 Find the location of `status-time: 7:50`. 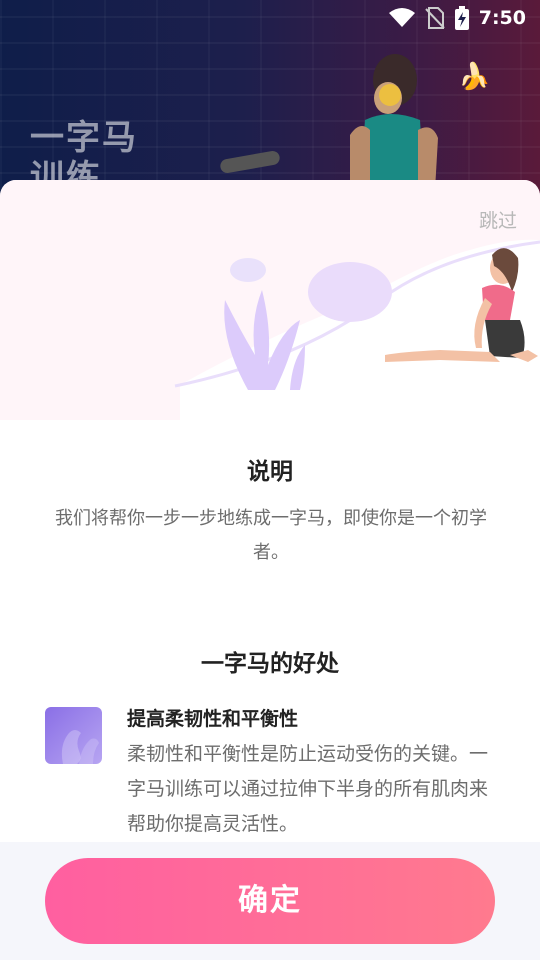

status-time: 7:50 is located at coordinates (502, 18).